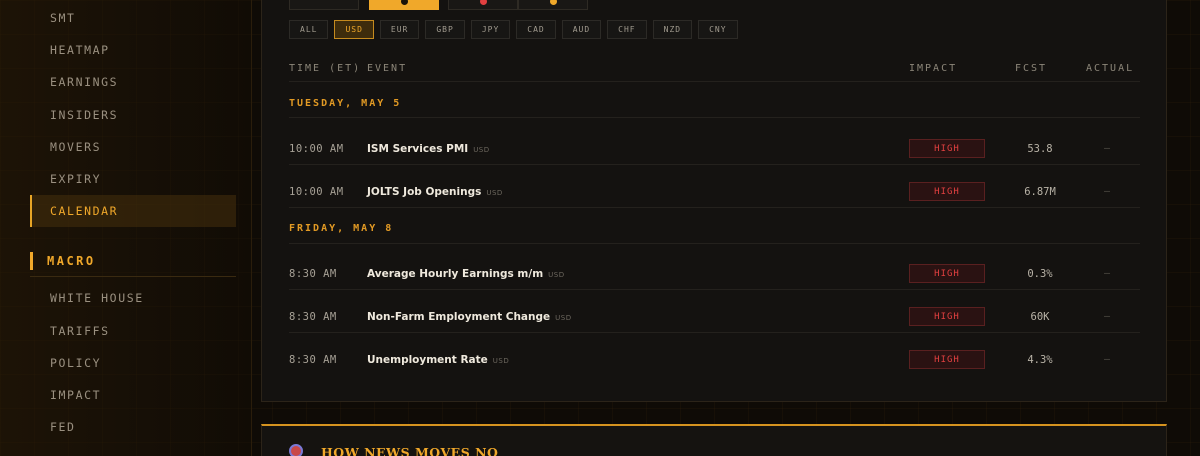 The width and height of the screenshot is (1200, 456). Describe the element at coordinates (133, 179) in the screenshot. I see `sidebar-item-expiry: EXPIRY` at that location.